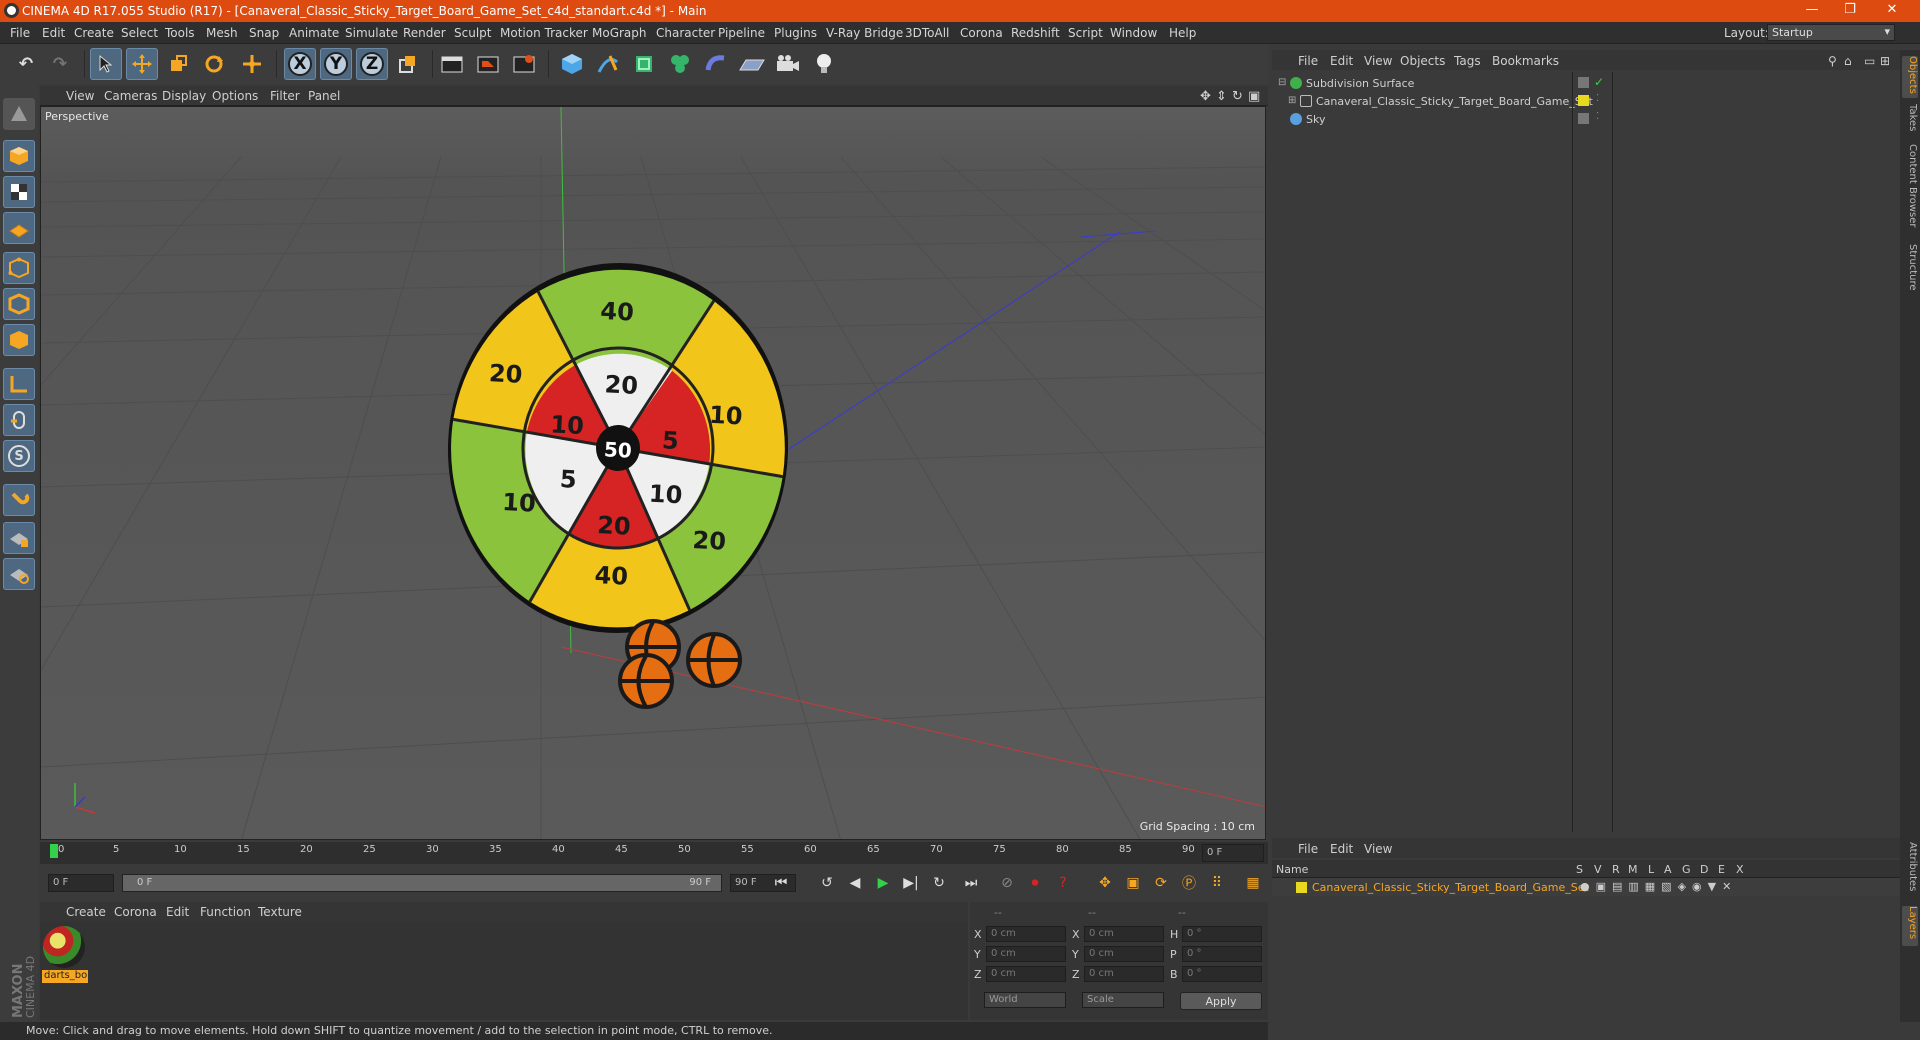 The image size is (1920, 1040). Describe the element at coordinates (1910, 270) in the screenshot. I see `tab-structure: Structure` at that location.